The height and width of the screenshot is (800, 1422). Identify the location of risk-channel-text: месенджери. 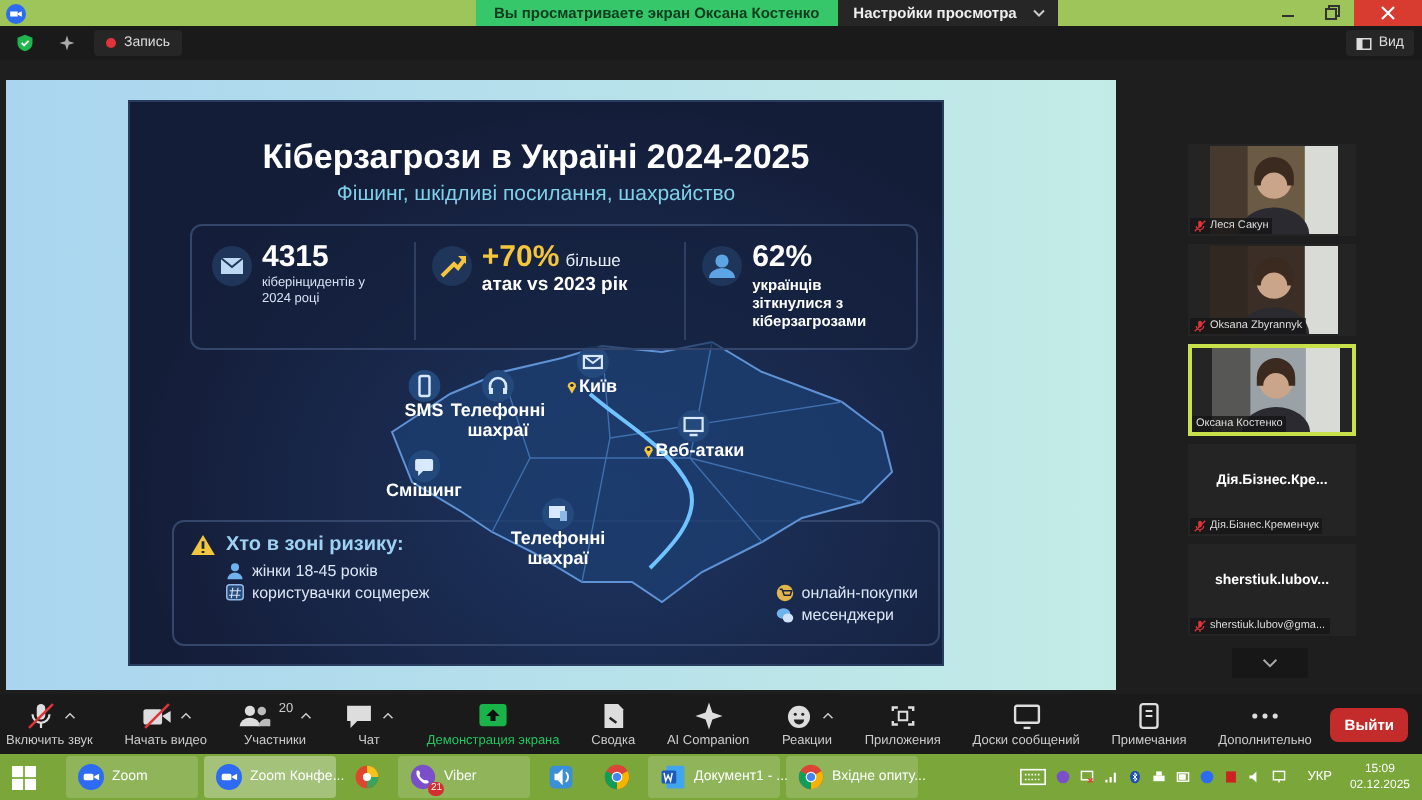
(847, 615).